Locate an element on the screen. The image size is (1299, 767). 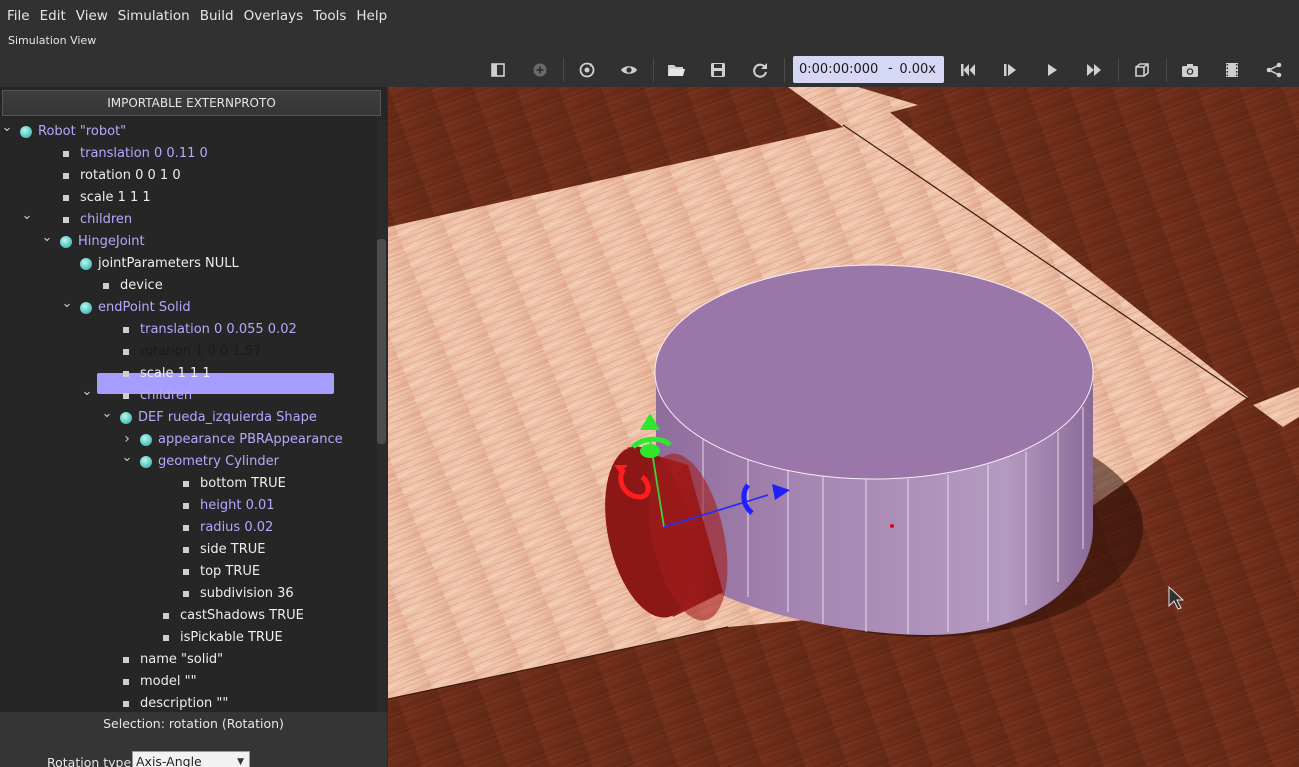
menu-tools: Tools is located at coordinates (329, 16).